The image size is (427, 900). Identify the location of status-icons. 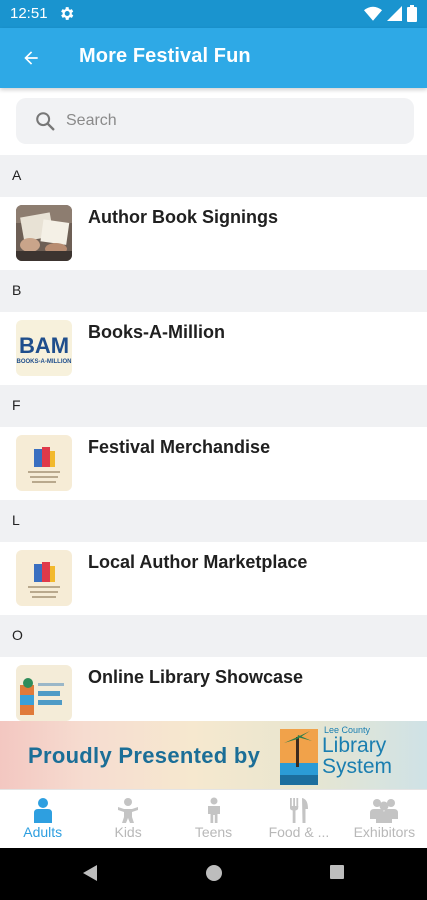
(390, 13).